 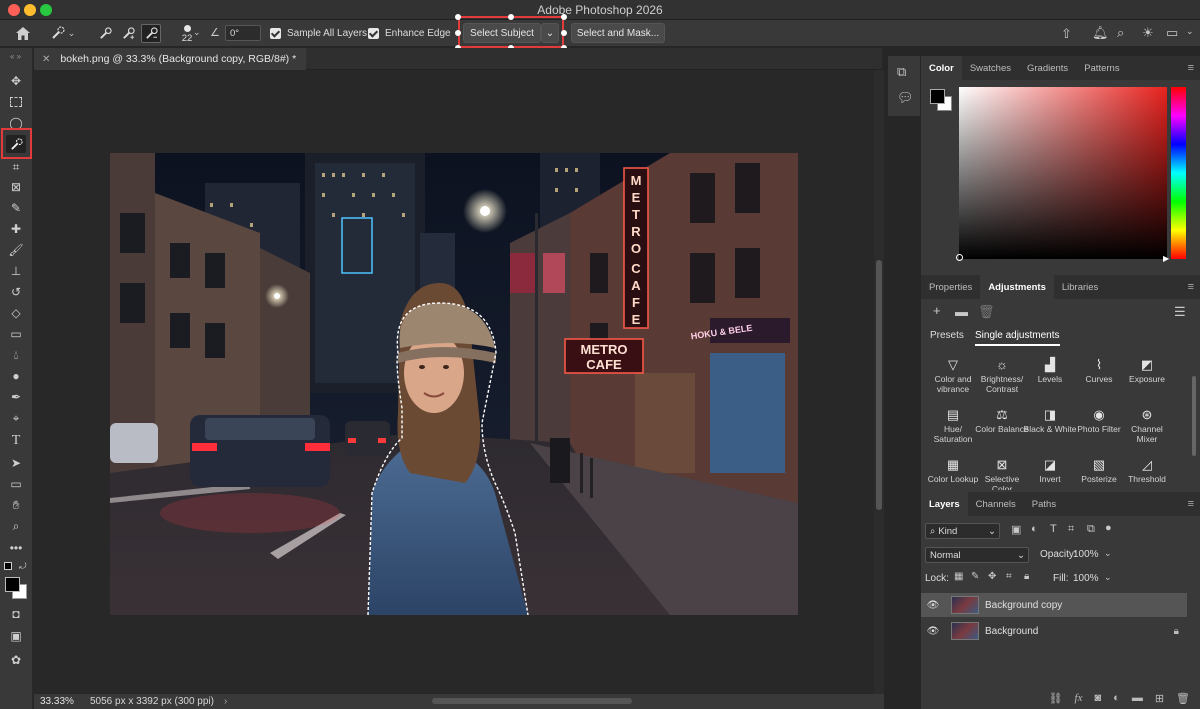 What do you see at coordinates (1050, 420) in the screenshot?
I see `adjustment-black-white: ◨ Black & White` at bounding box center [1050, 420].